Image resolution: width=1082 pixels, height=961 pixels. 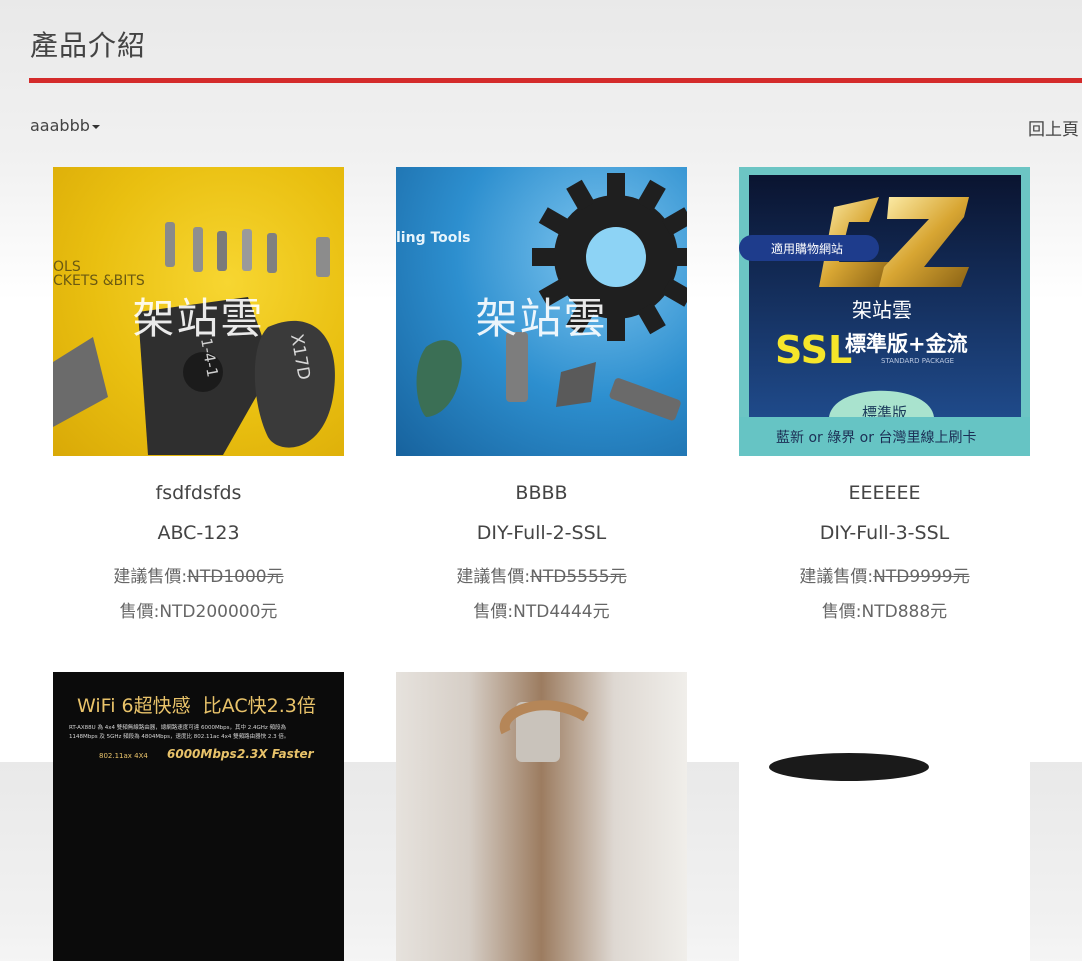 What do you see at coordinates (884, 533) in the screenshot?
I see `product-code: DIY-Full-3-SSL` at bounding box center [884, 533].